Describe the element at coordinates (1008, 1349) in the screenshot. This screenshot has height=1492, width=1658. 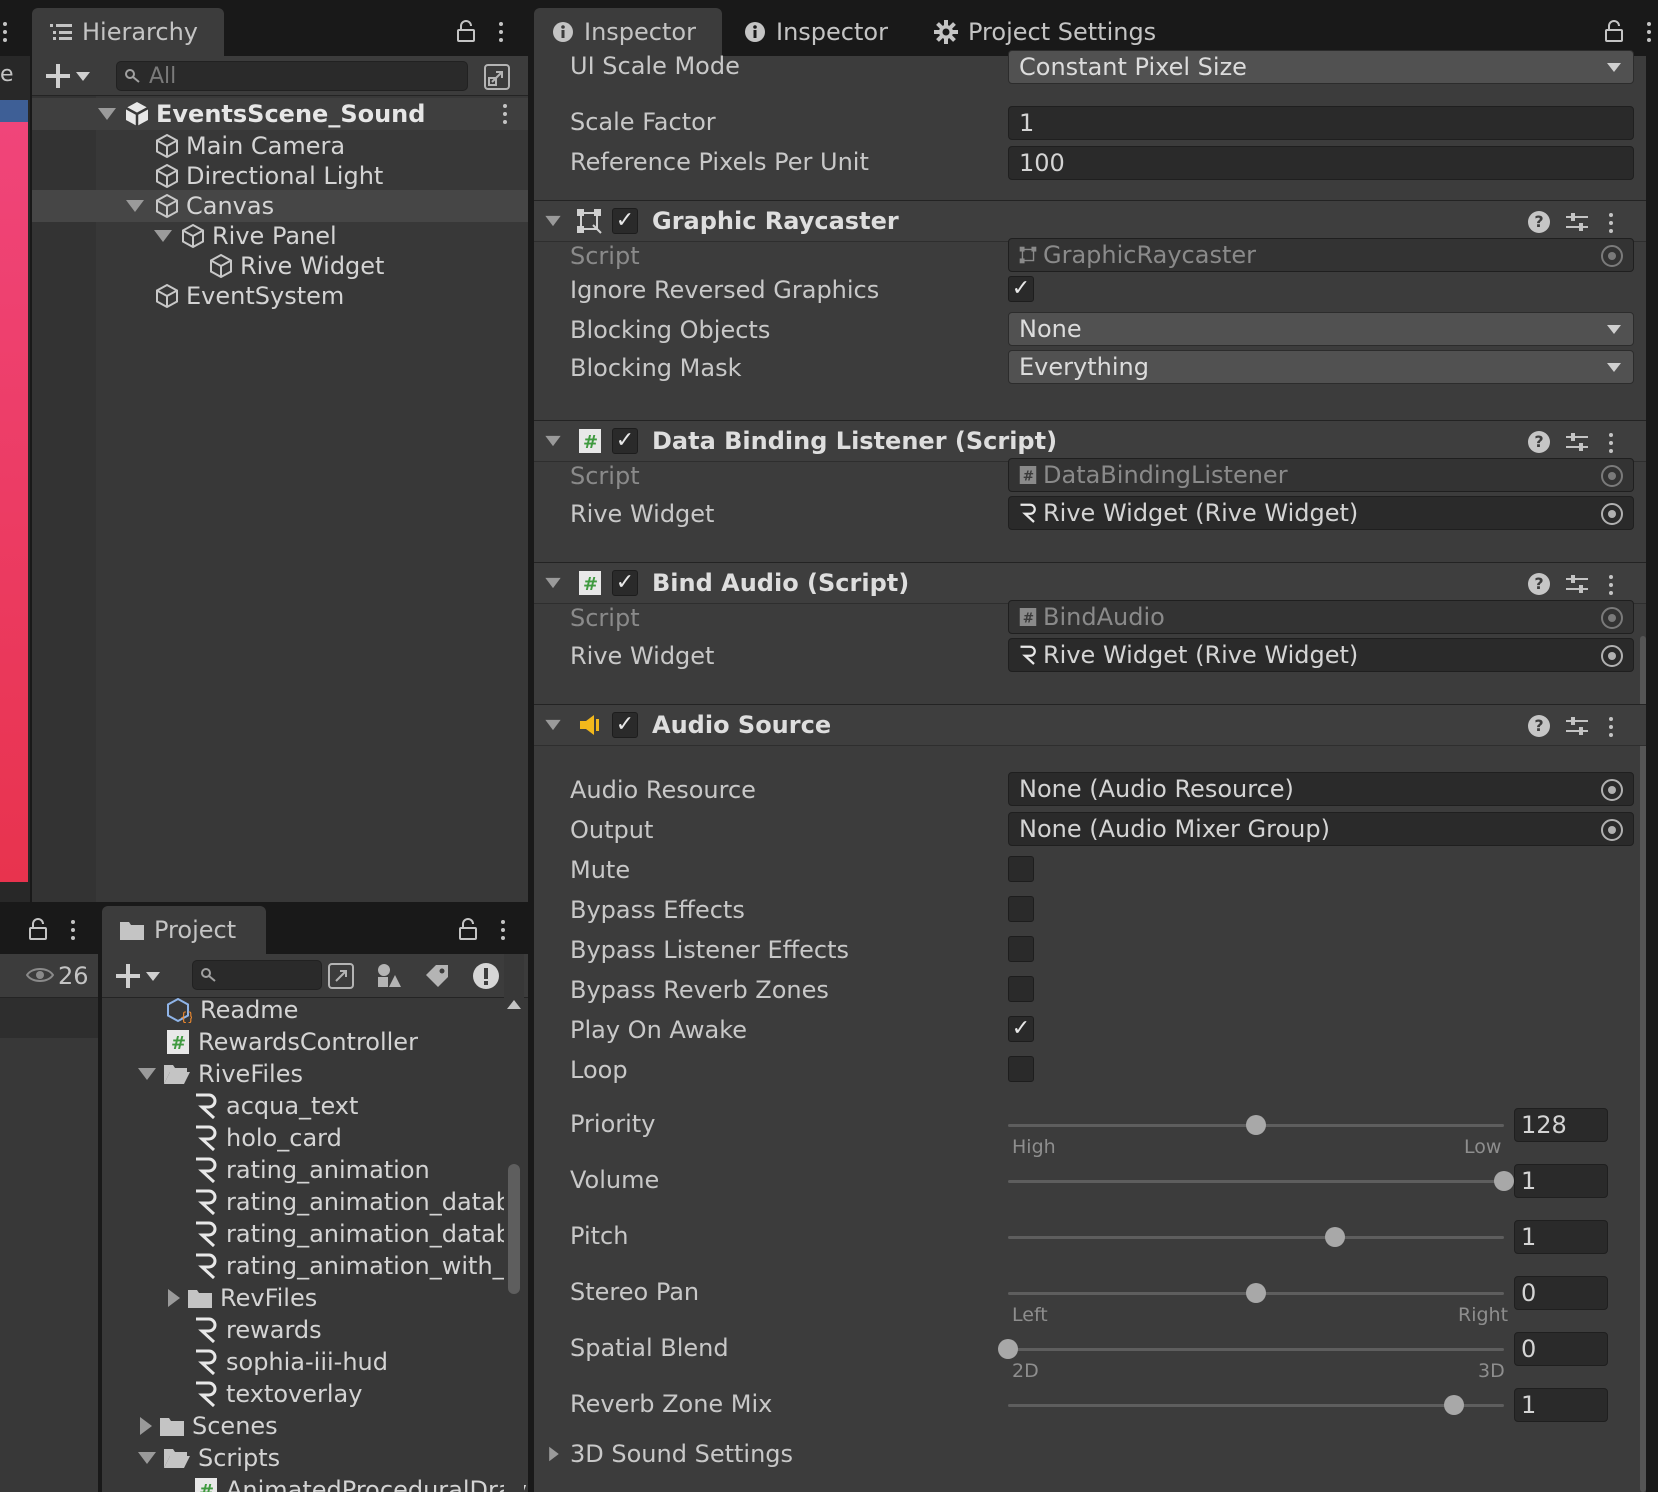
I see `spatial-blend-slider-knob` at that location.